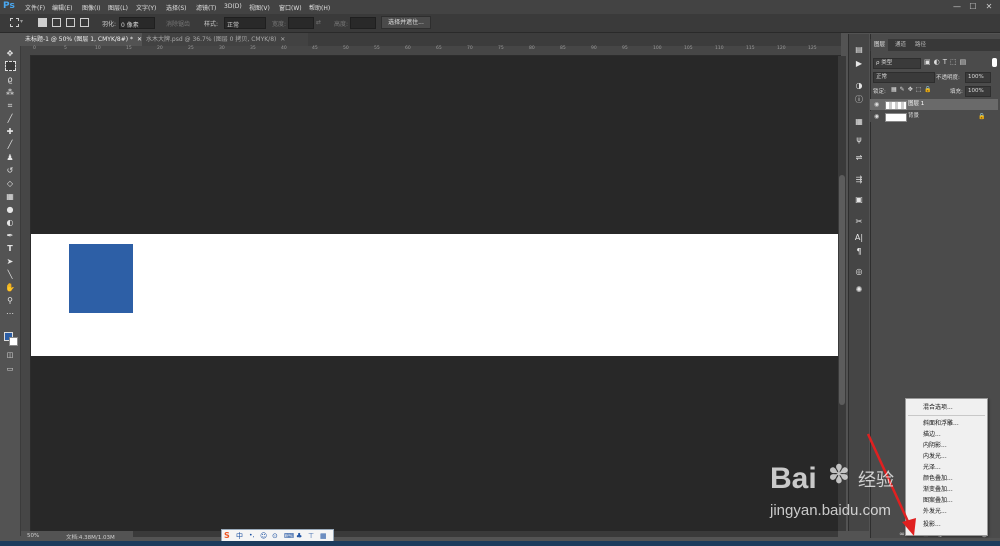 This screenshot has width=1000, height=546. I want to click on lock-icons: ▦✎✥⬚🔒, so click(913, 89).